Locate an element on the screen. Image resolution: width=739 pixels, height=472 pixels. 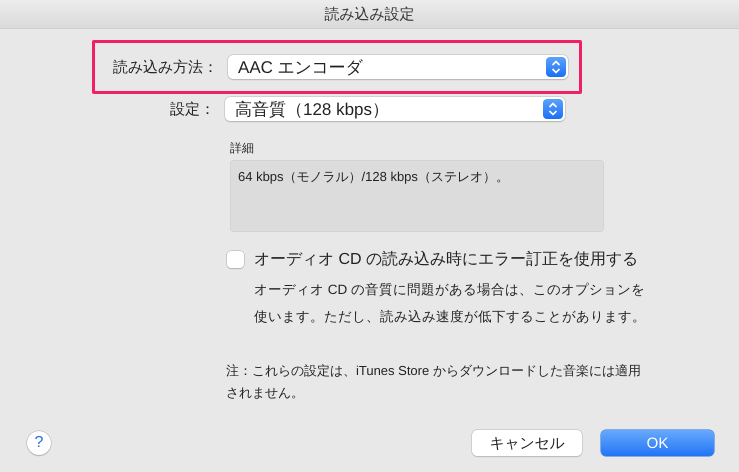
help-button: ? is located at coordinates (39, 443).